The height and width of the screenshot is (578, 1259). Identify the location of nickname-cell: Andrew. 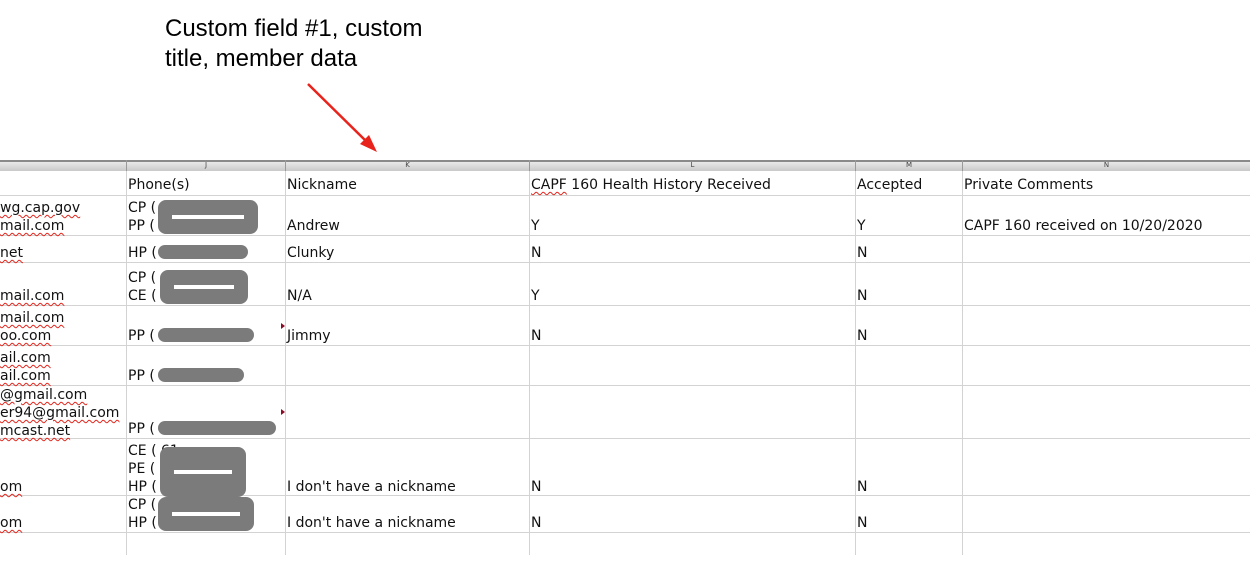
(313, 226).